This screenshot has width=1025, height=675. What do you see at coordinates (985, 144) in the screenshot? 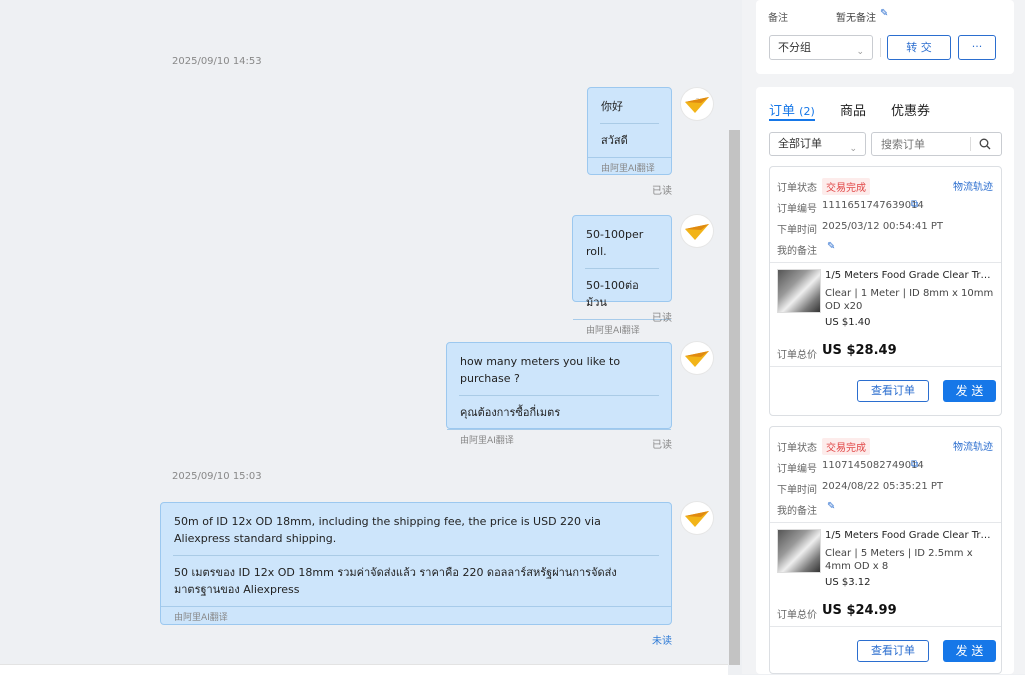
I see `search-icon` at bounding box center [985, 144].